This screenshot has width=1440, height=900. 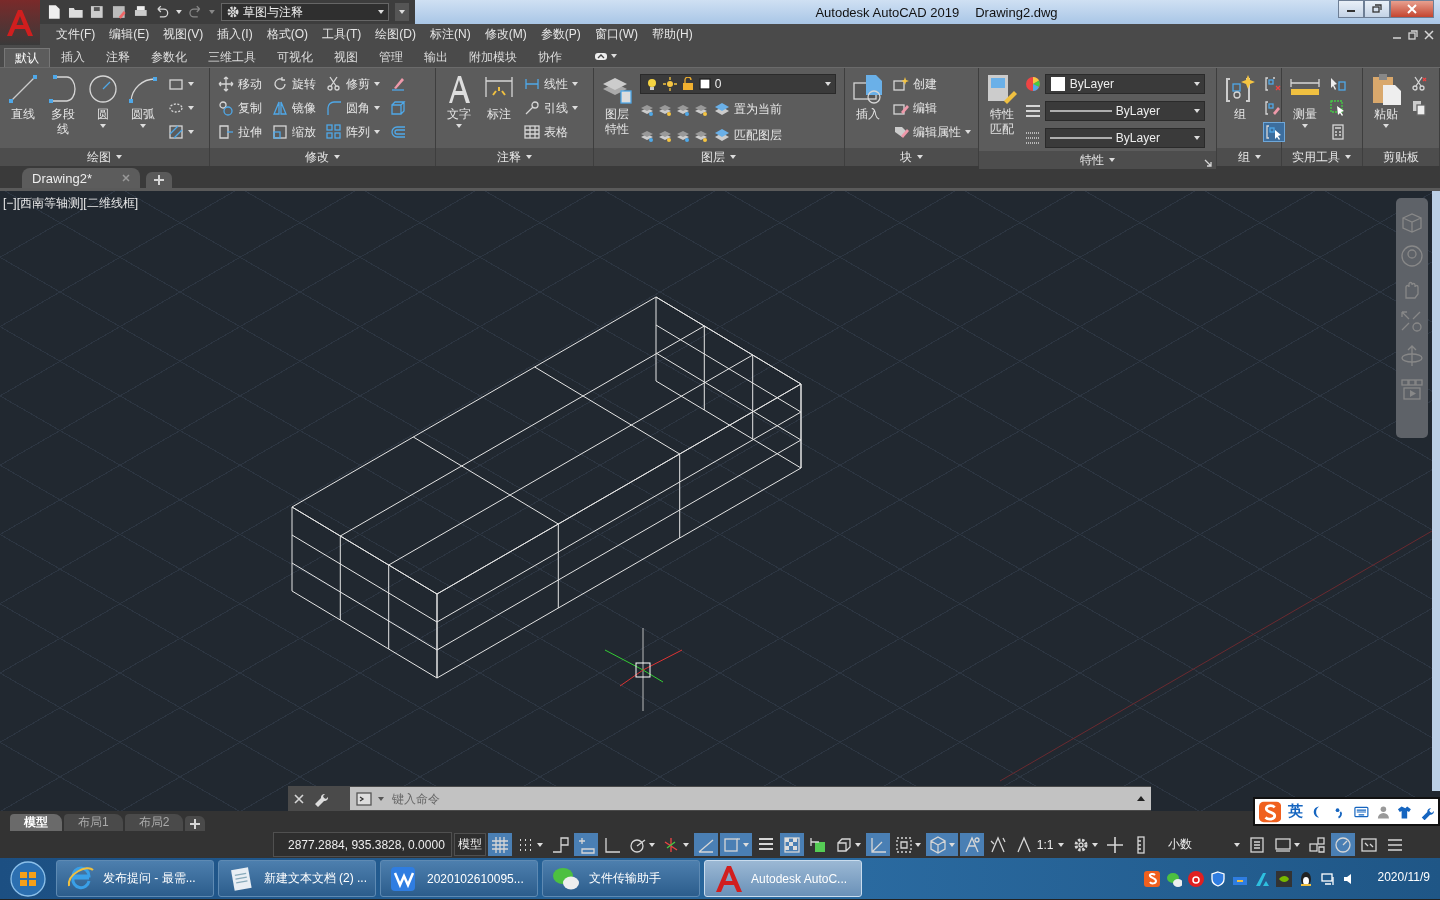 What do you see at coordinates (514, 157) in the screenshot?
I see `panel-title: 注释` at bounding box center [514, 157].